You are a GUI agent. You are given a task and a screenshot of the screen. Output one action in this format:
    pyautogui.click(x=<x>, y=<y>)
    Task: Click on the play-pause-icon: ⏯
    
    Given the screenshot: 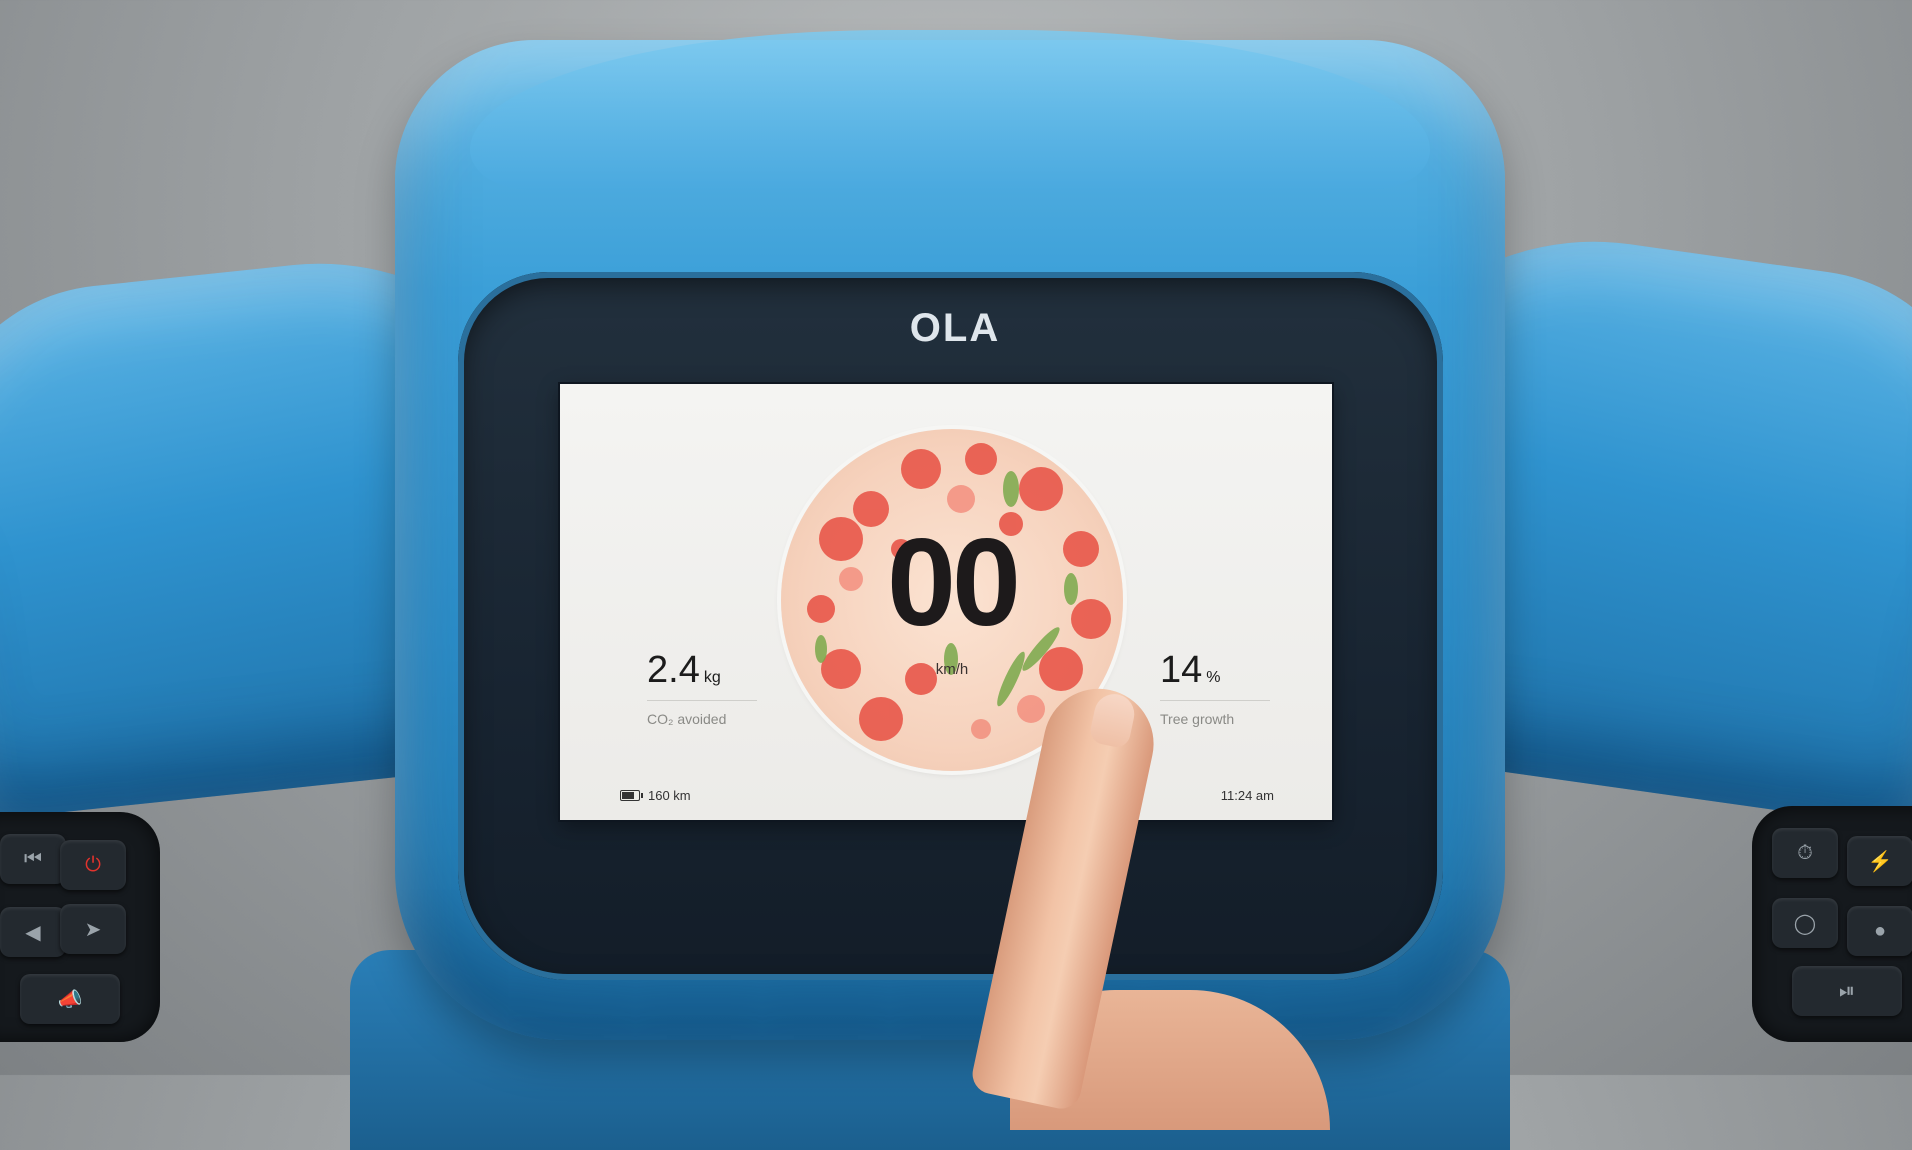 What is the action you would take?
    pyautogui.click(x=1847, y=990)
    